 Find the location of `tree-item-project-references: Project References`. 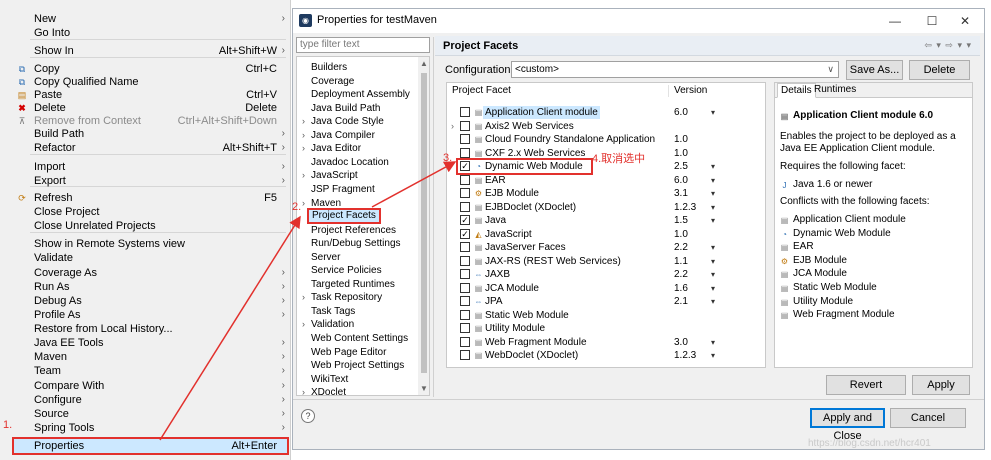

tree-item-project-references: Project References is located at coordinates (353, 230).